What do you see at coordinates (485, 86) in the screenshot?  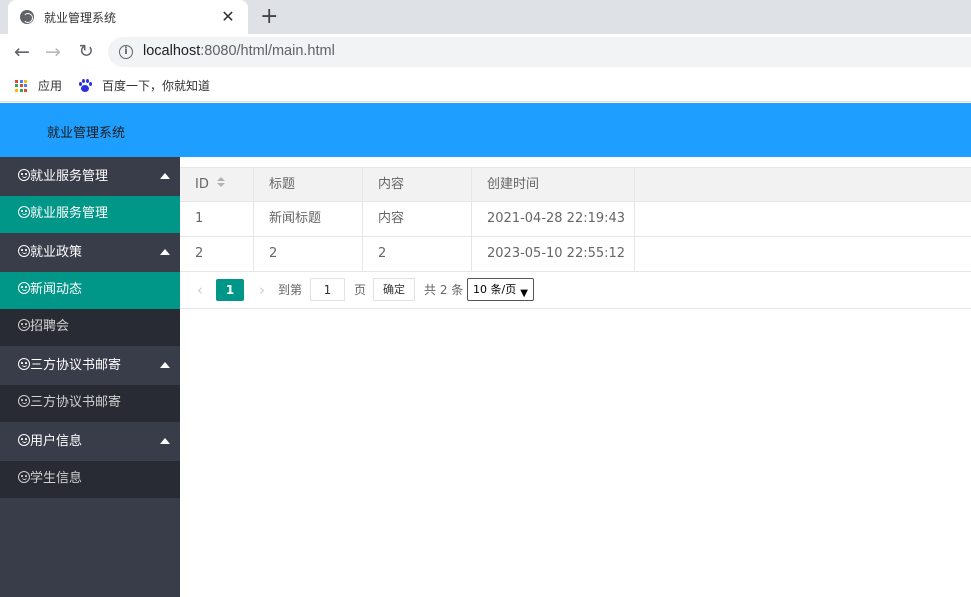 I see `bookmarks-bar: 应用 百度一下，你就知道` at bounding box center [485, 86].